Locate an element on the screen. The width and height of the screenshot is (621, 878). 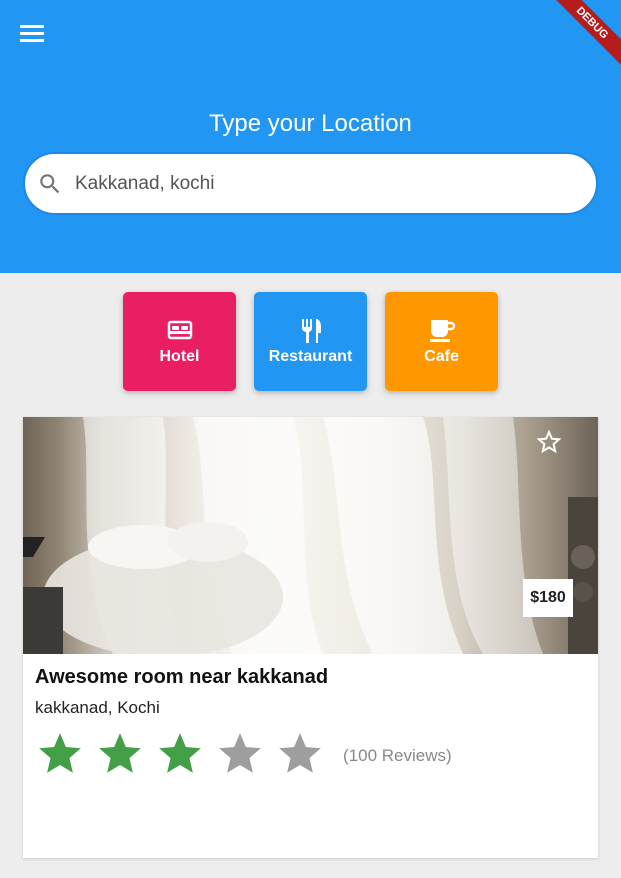
restaurant-icon is located at coordinates (311, 331).